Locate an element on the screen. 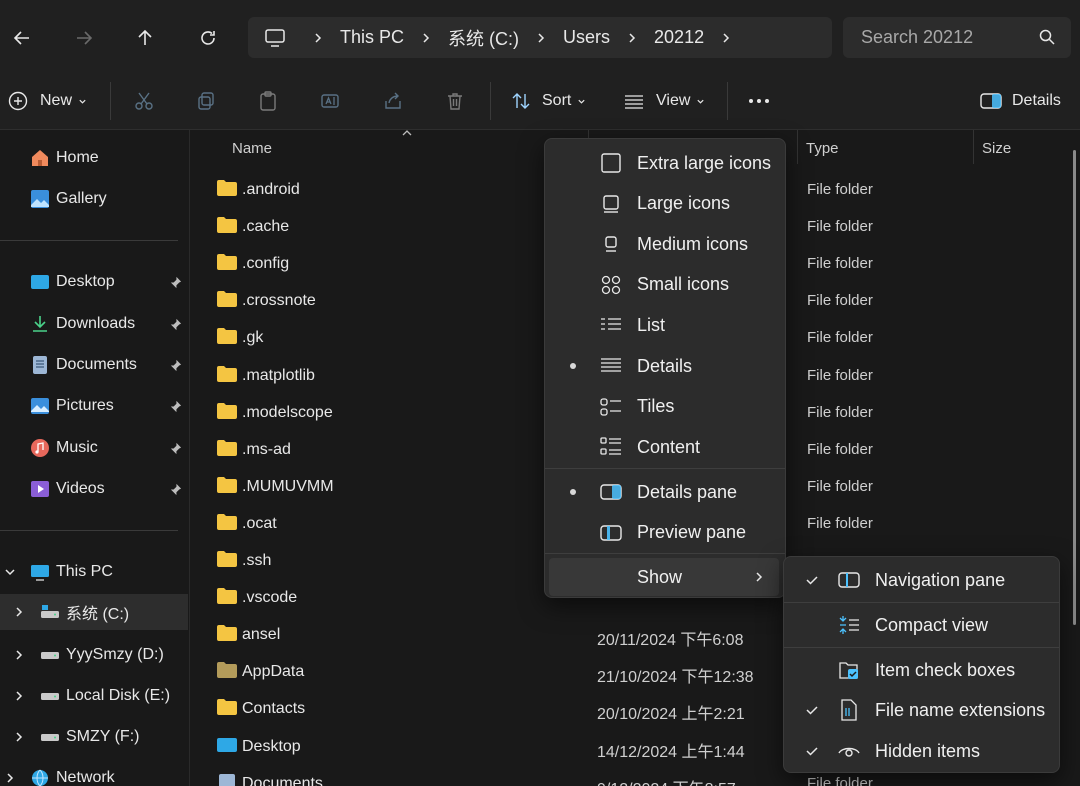 Image resolution: width=1080 pixels, height=786 pixels. sidebar-item-desktop: Desktop is located at coordinates (94, 282).